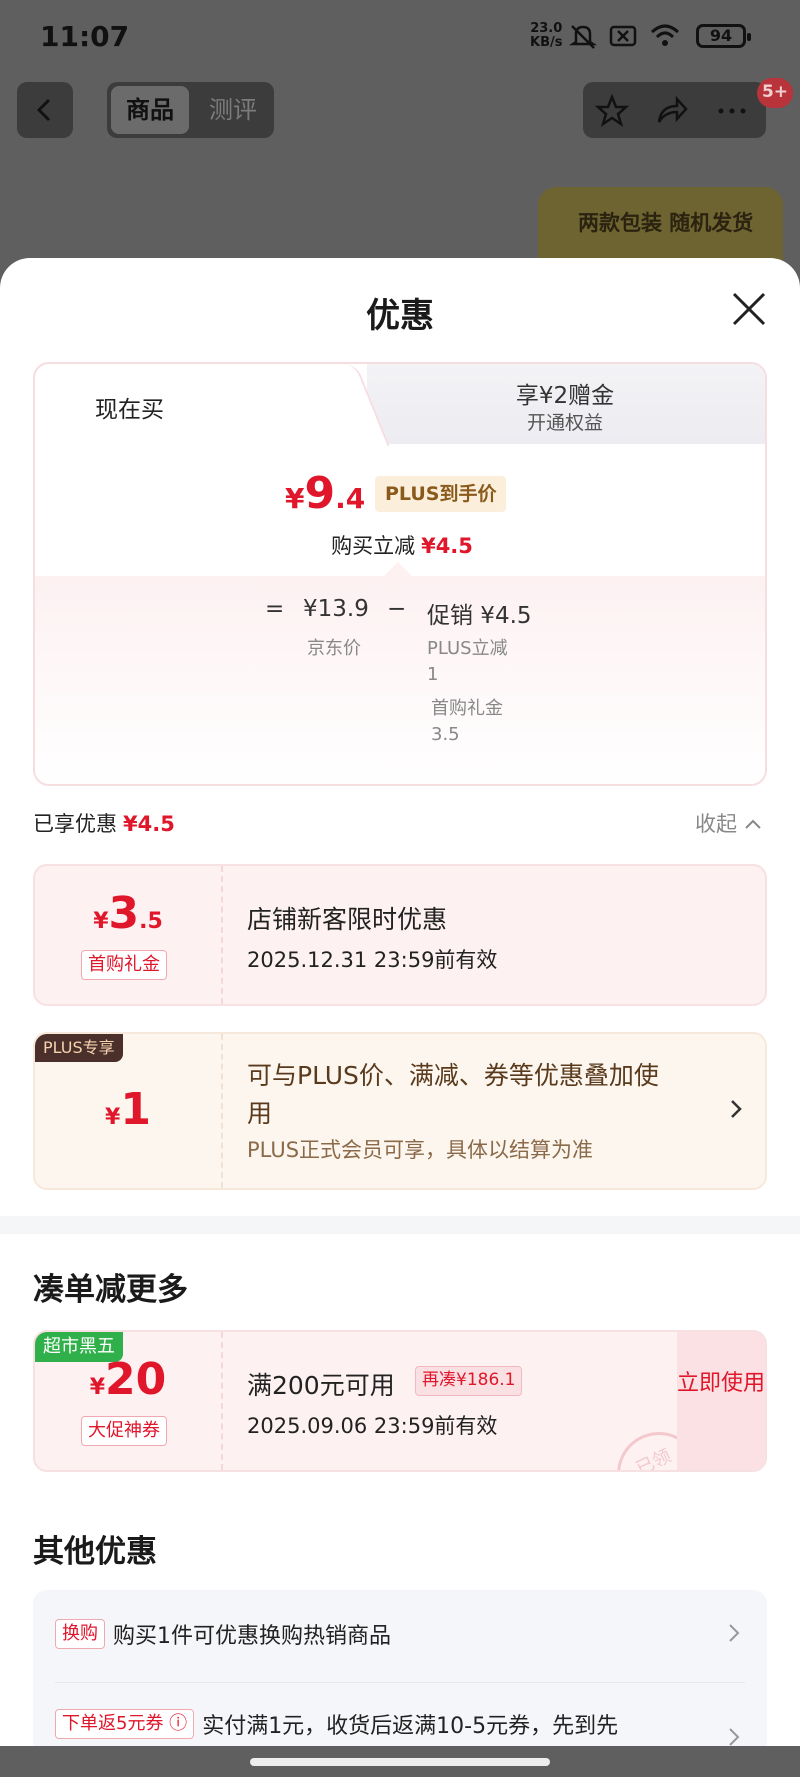 The width and height of the screenshot is (800, 1777). What do you see at coordinates (275, 609) in the screenshot?
I see `formula-equals: =` at bounding box center [275, 609].